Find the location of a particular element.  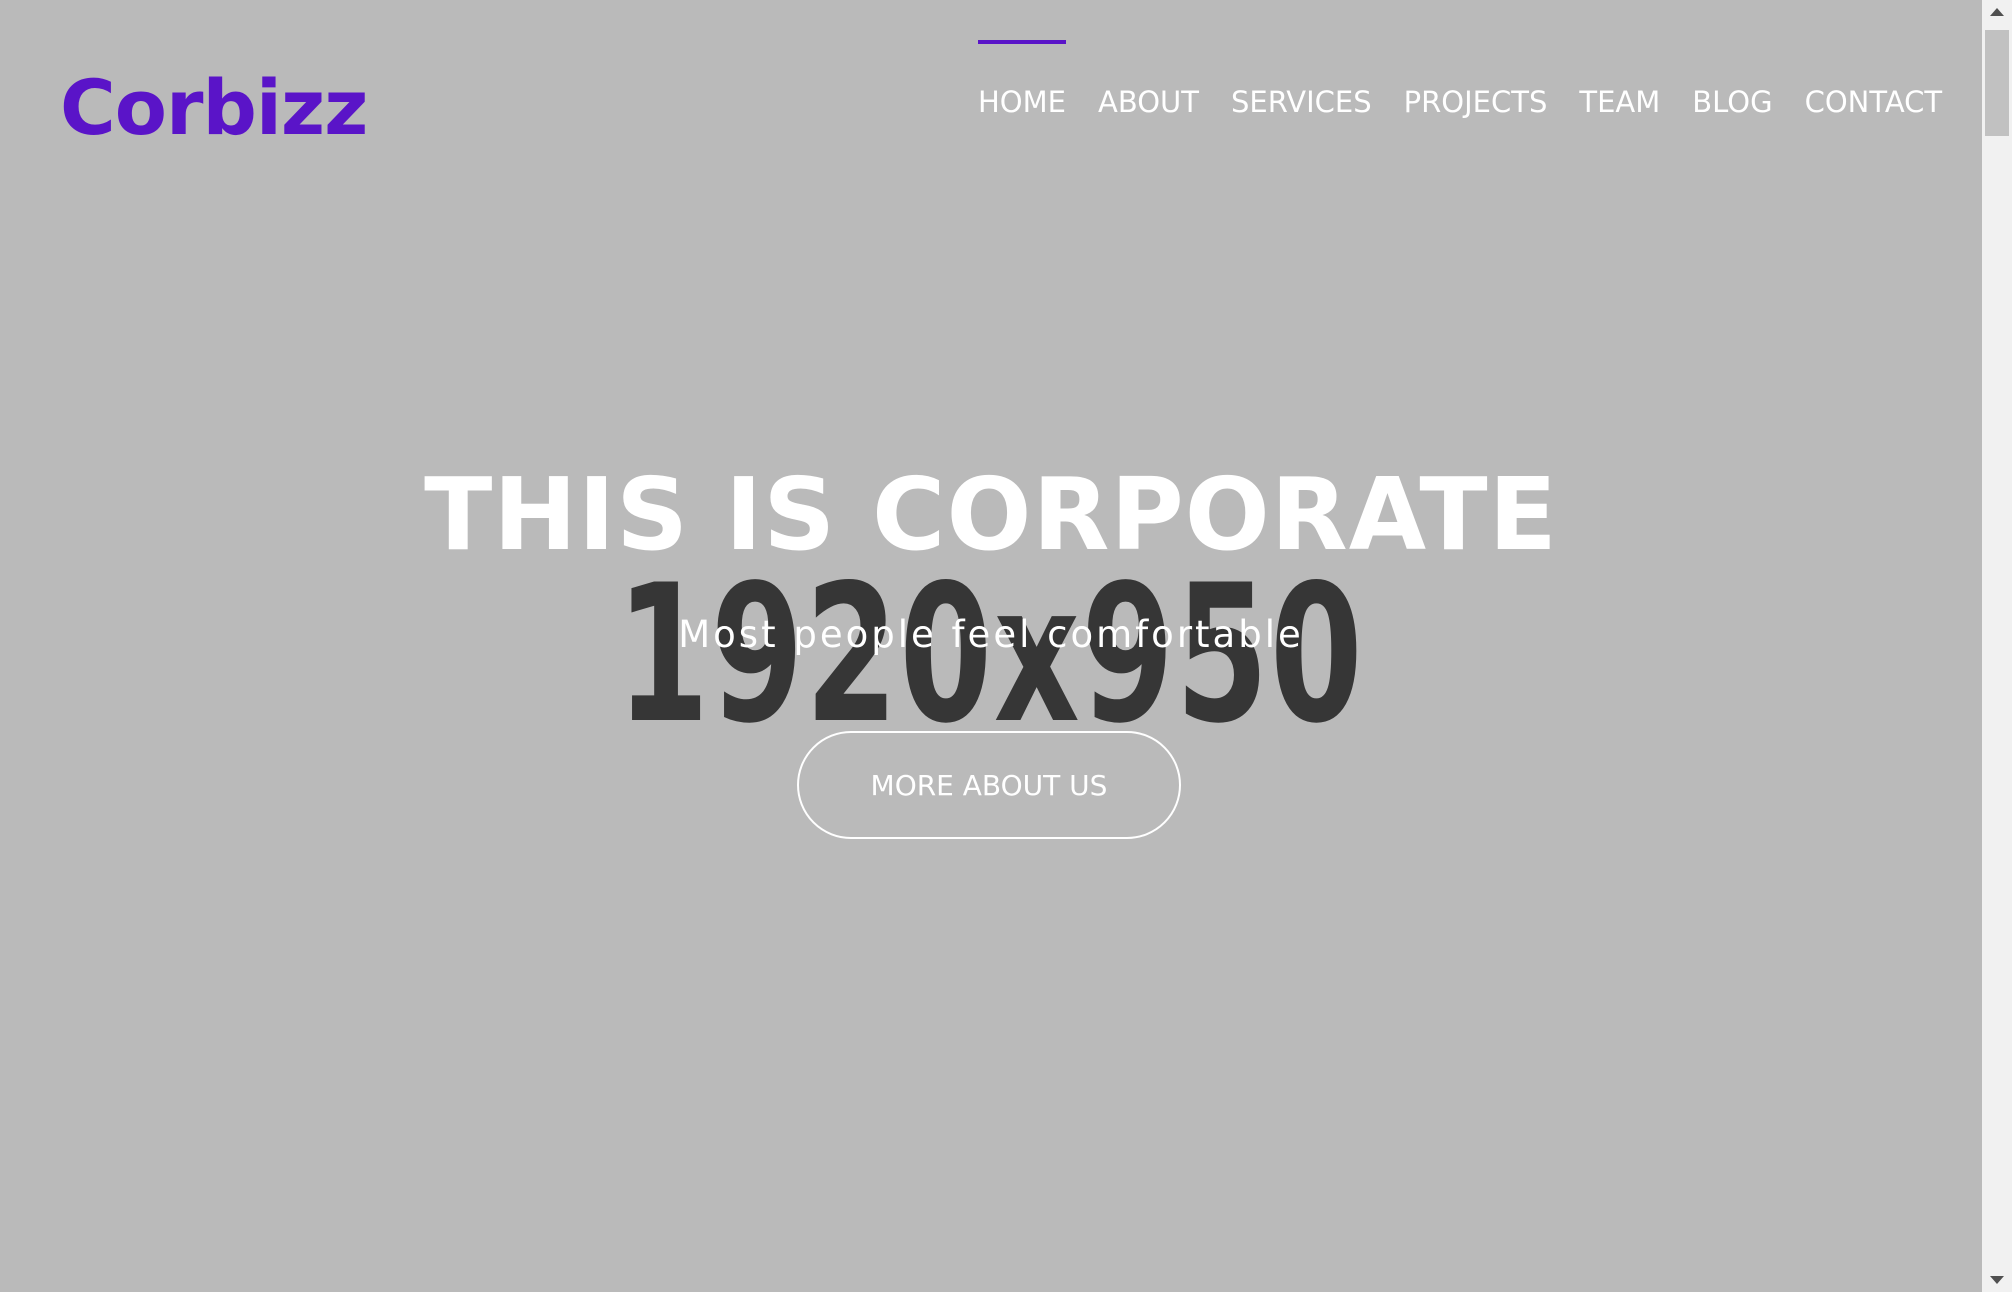

brand-logo: Corbizz is located at coordinates (214, 107).